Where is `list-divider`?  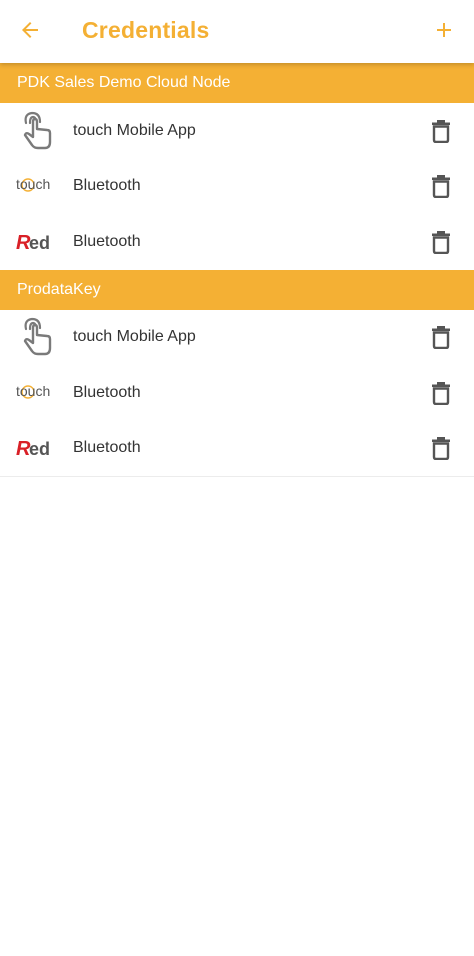
list-divider is located at coordinates (237, 476).